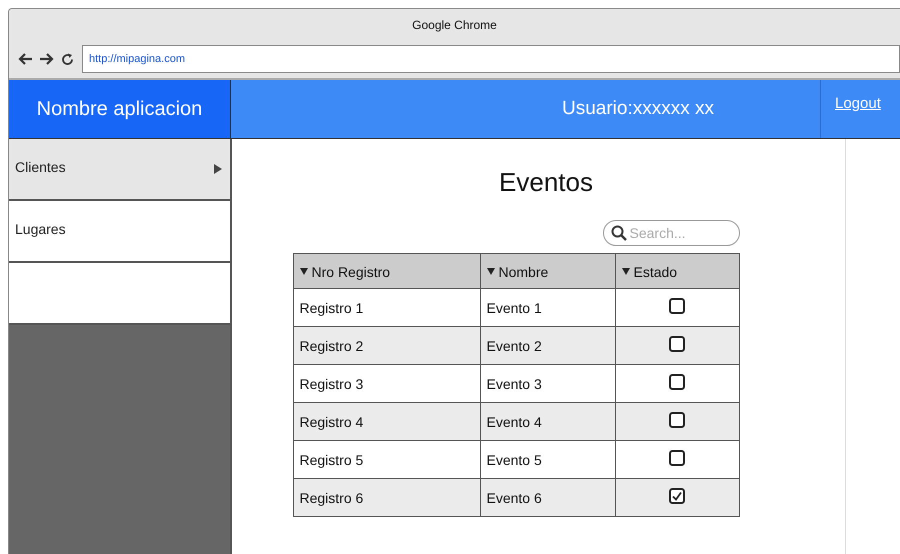 The height and width of the screenshot is (554, 900). Describe the element at coordinates (47, 59) in the screenshot. I see `forward-icon` at that location.